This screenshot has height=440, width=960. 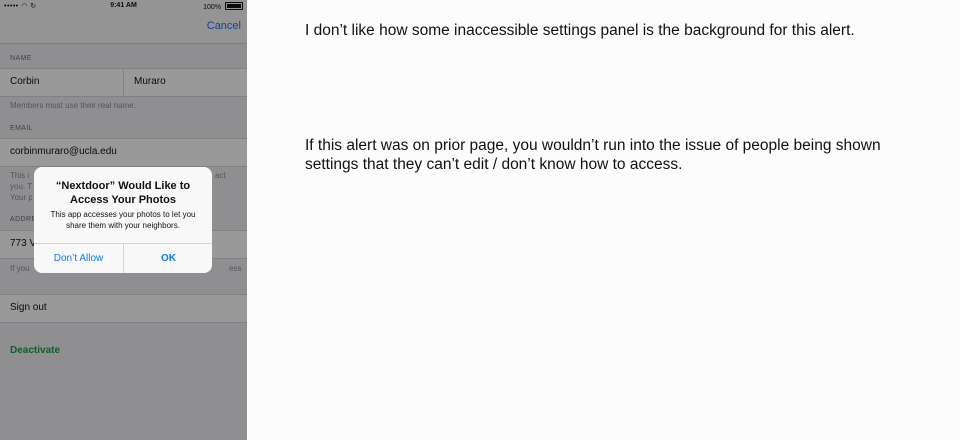 I want to click on ok-button: OK, so click(x=168, y=258).